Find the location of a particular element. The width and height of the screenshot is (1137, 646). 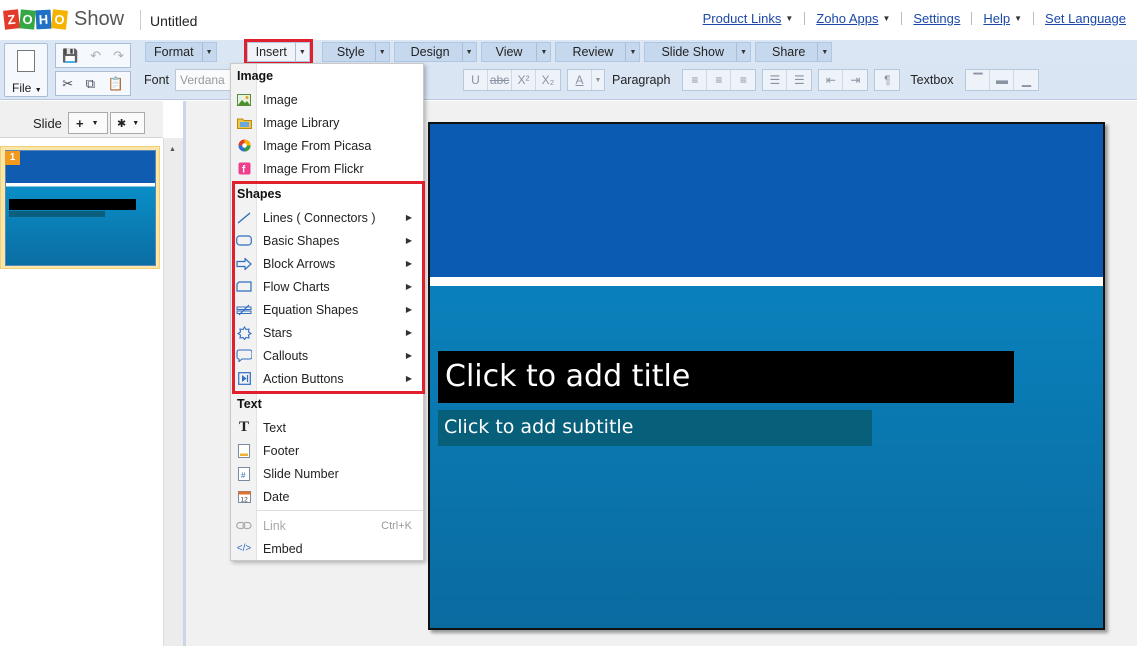

slide-thumbnail is located at coordinates (80, 207).